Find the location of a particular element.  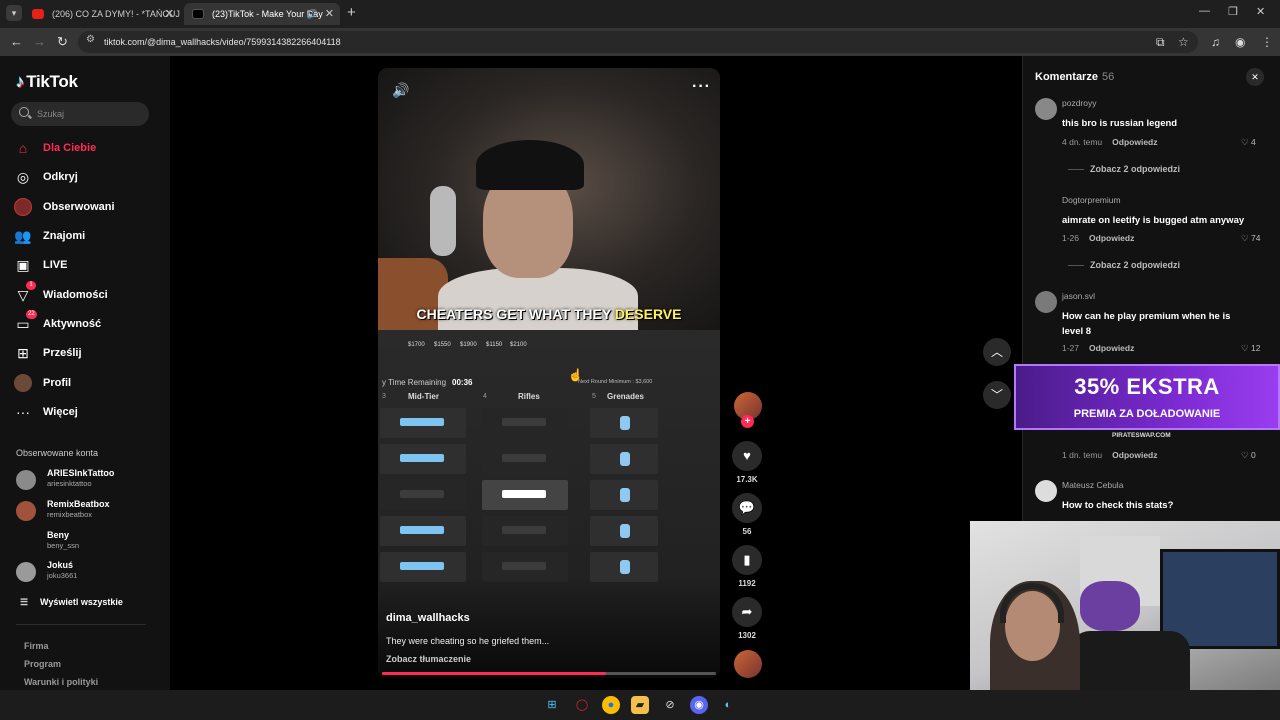

nav-following: Obserwowani is located at coordinates (89, 207).